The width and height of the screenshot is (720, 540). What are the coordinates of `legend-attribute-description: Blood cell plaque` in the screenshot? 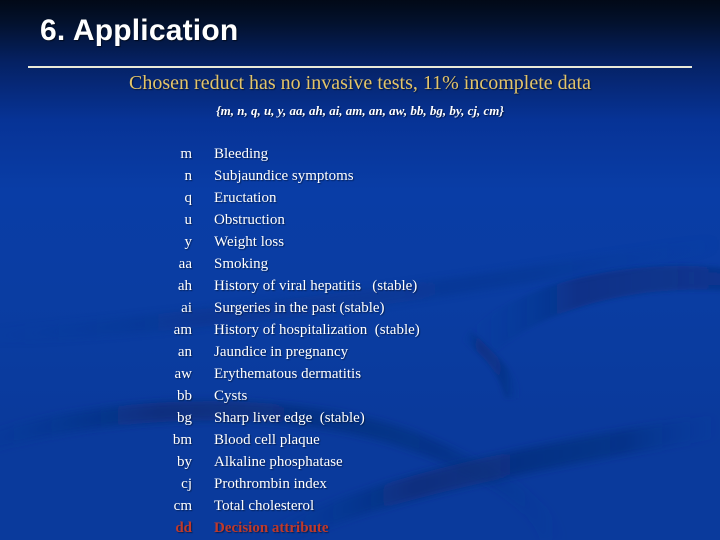 It's located at (267, 440).